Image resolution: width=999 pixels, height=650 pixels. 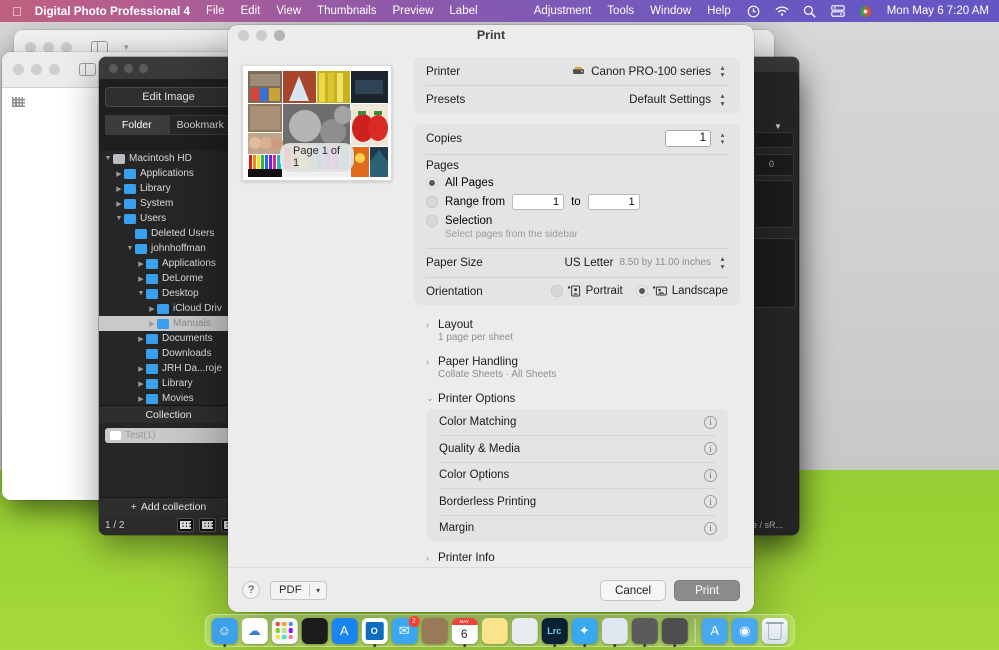 I want to click on range-option: Range from 1 to 1, so click(x=577, y=202).